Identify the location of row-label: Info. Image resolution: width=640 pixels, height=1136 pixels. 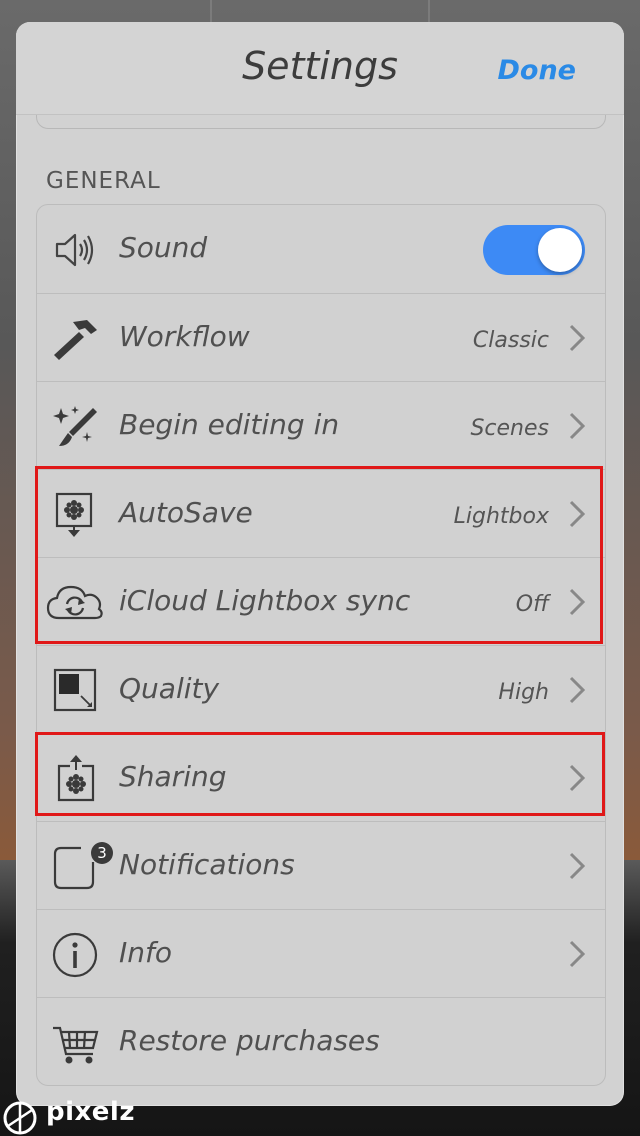
(145, 952).